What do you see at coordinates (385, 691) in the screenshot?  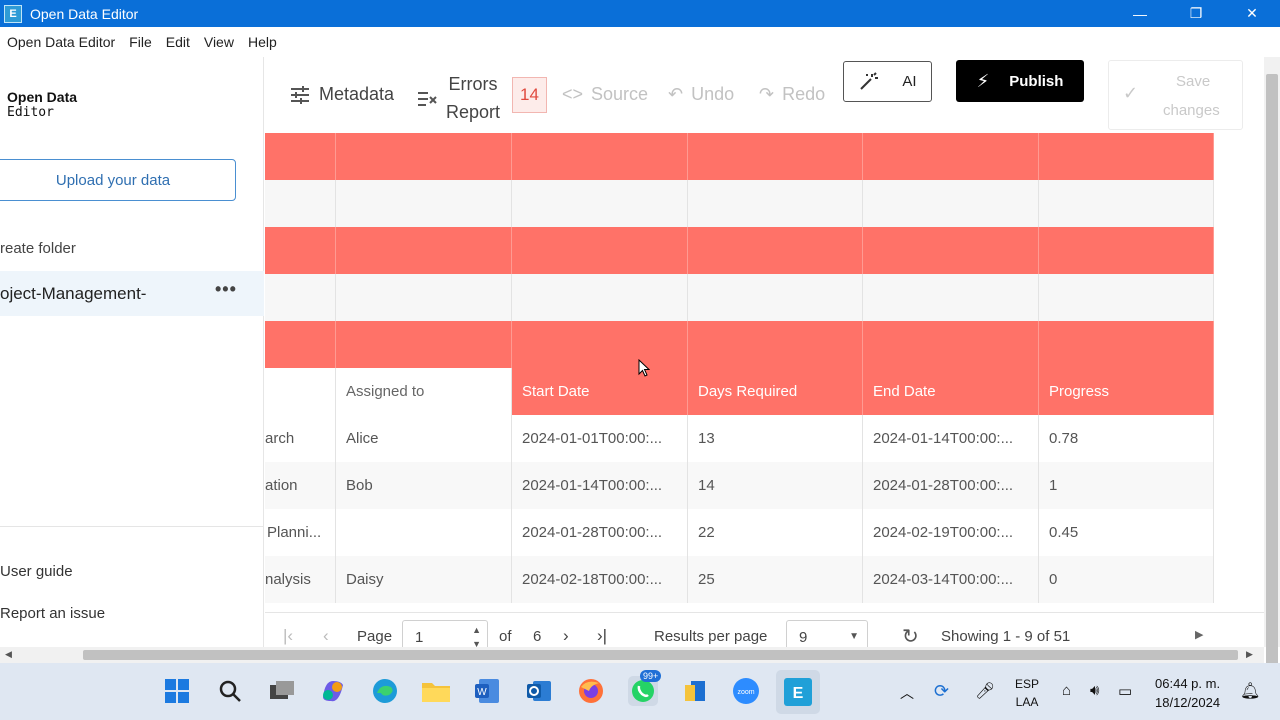 I see `edge-icon` at bounding box center [385, 691].